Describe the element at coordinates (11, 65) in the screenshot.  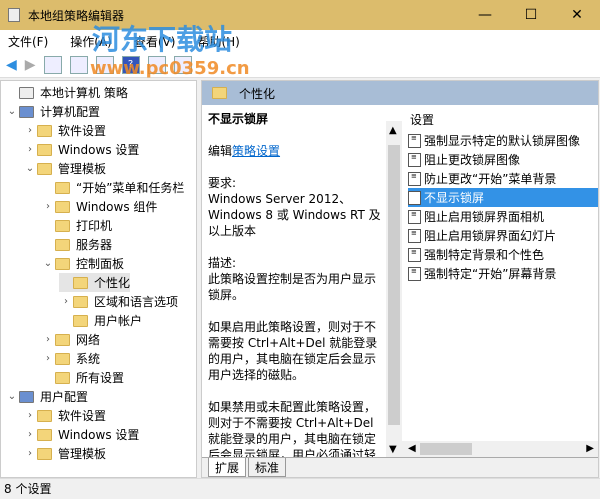
I see `back-icon: ◀` at that location.